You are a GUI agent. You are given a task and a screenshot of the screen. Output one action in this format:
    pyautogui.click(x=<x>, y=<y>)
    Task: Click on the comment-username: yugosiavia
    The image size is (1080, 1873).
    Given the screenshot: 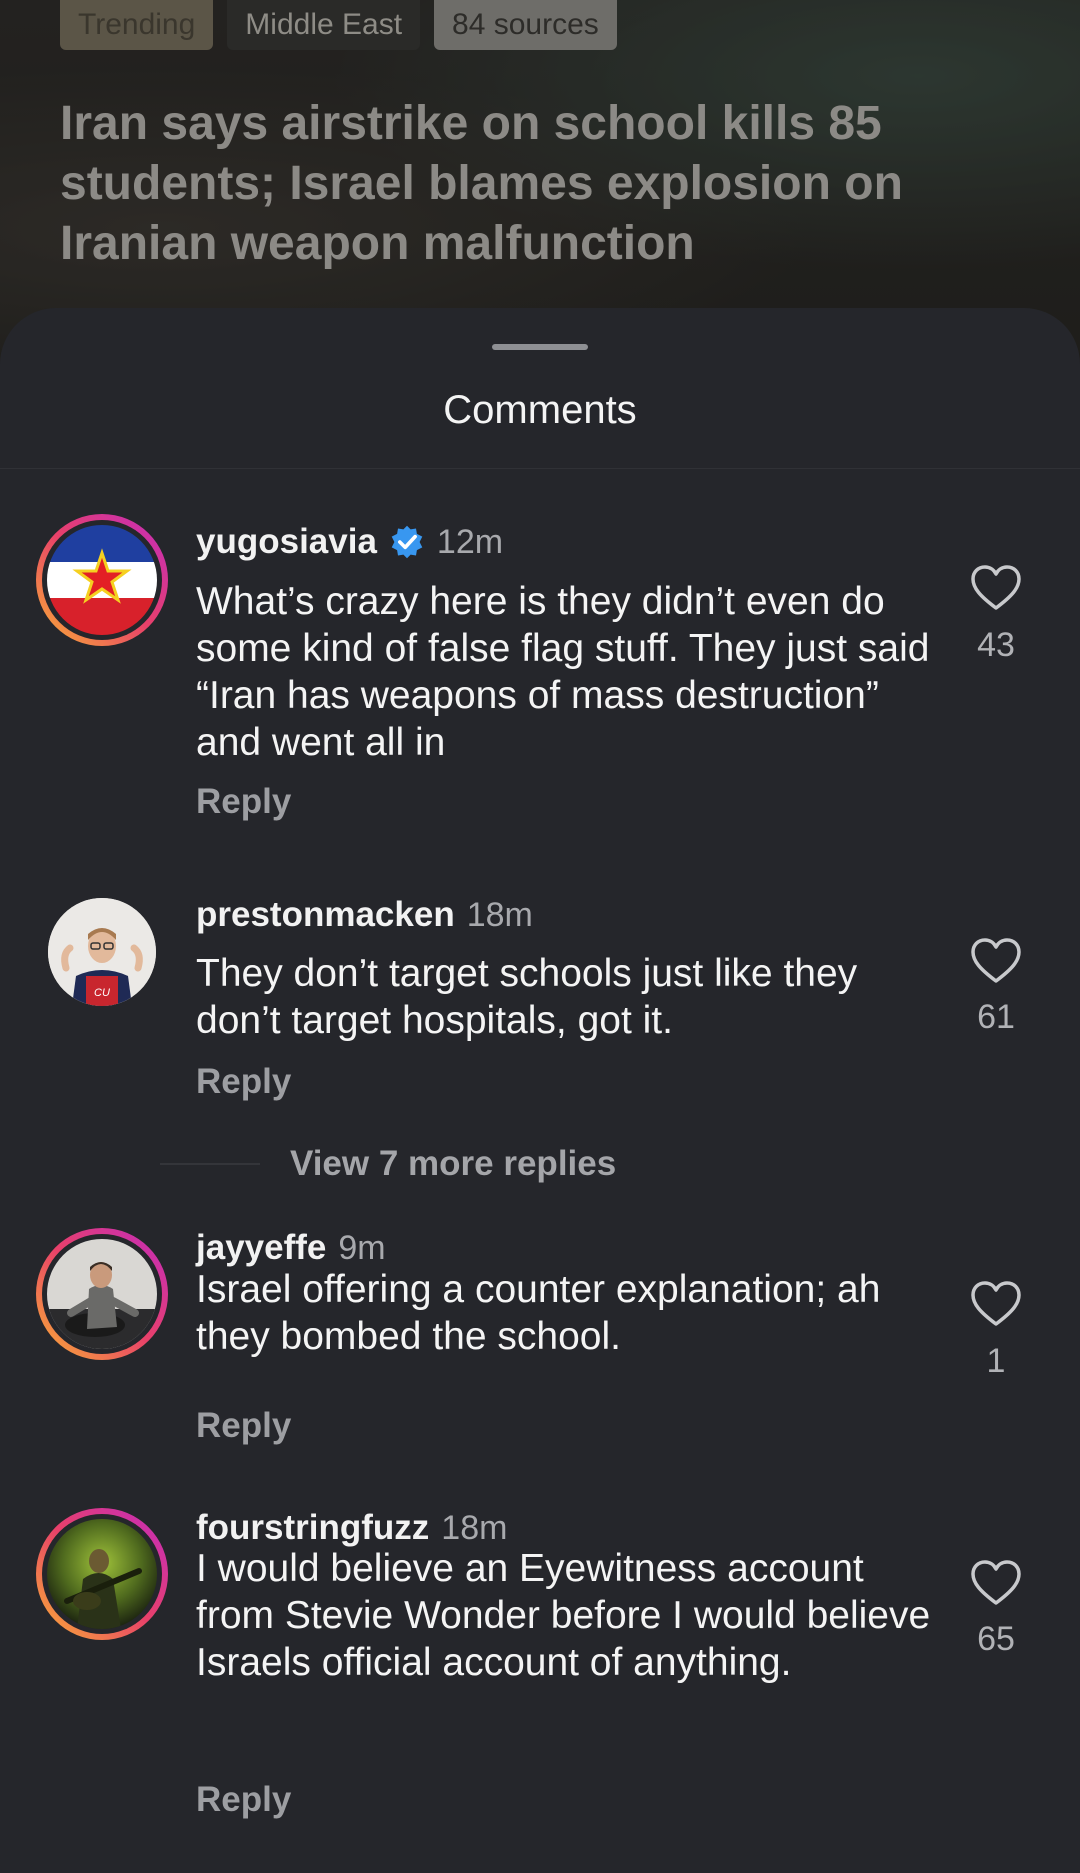 What is the action you would take?
    pyautogui.click(x=286, y=542)
    